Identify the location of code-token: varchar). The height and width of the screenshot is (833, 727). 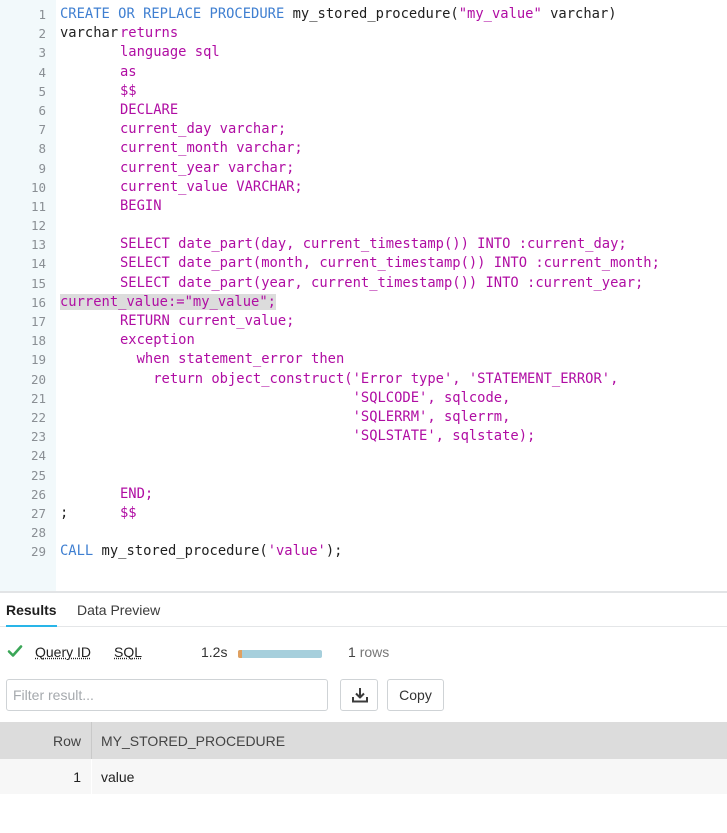
(579, 14).